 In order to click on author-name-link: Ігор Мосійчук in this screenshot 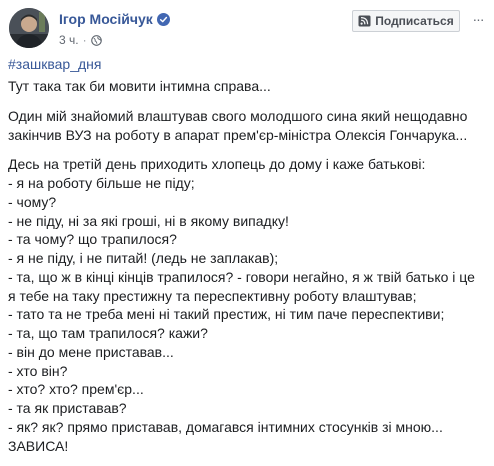, I will do `click(114, 19)`.